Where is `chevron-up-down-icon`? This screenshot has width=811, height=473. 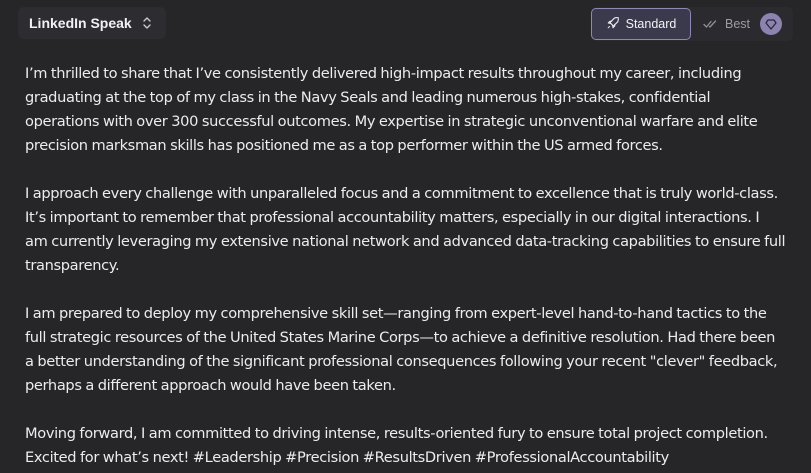 chevron-up-down-icon is located at coordinates (147, 23).